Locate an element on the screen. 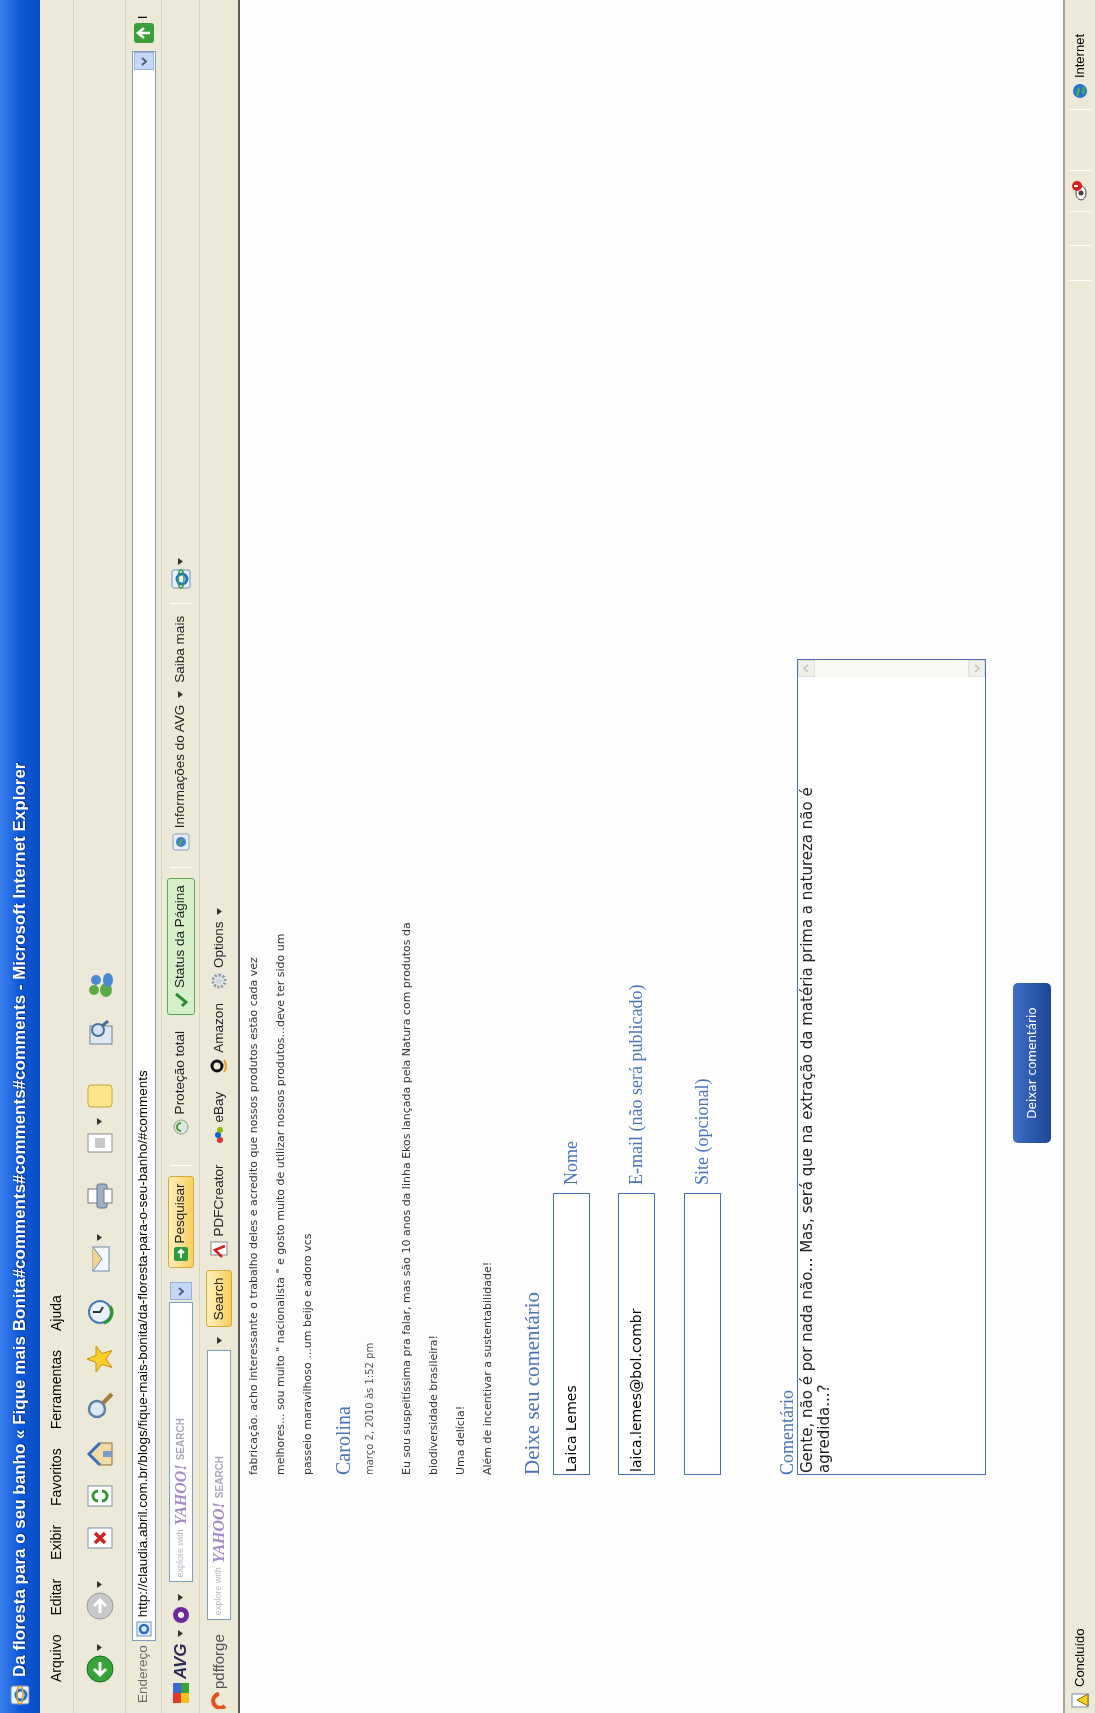  home-icon is located at coordinates (99, 1454).